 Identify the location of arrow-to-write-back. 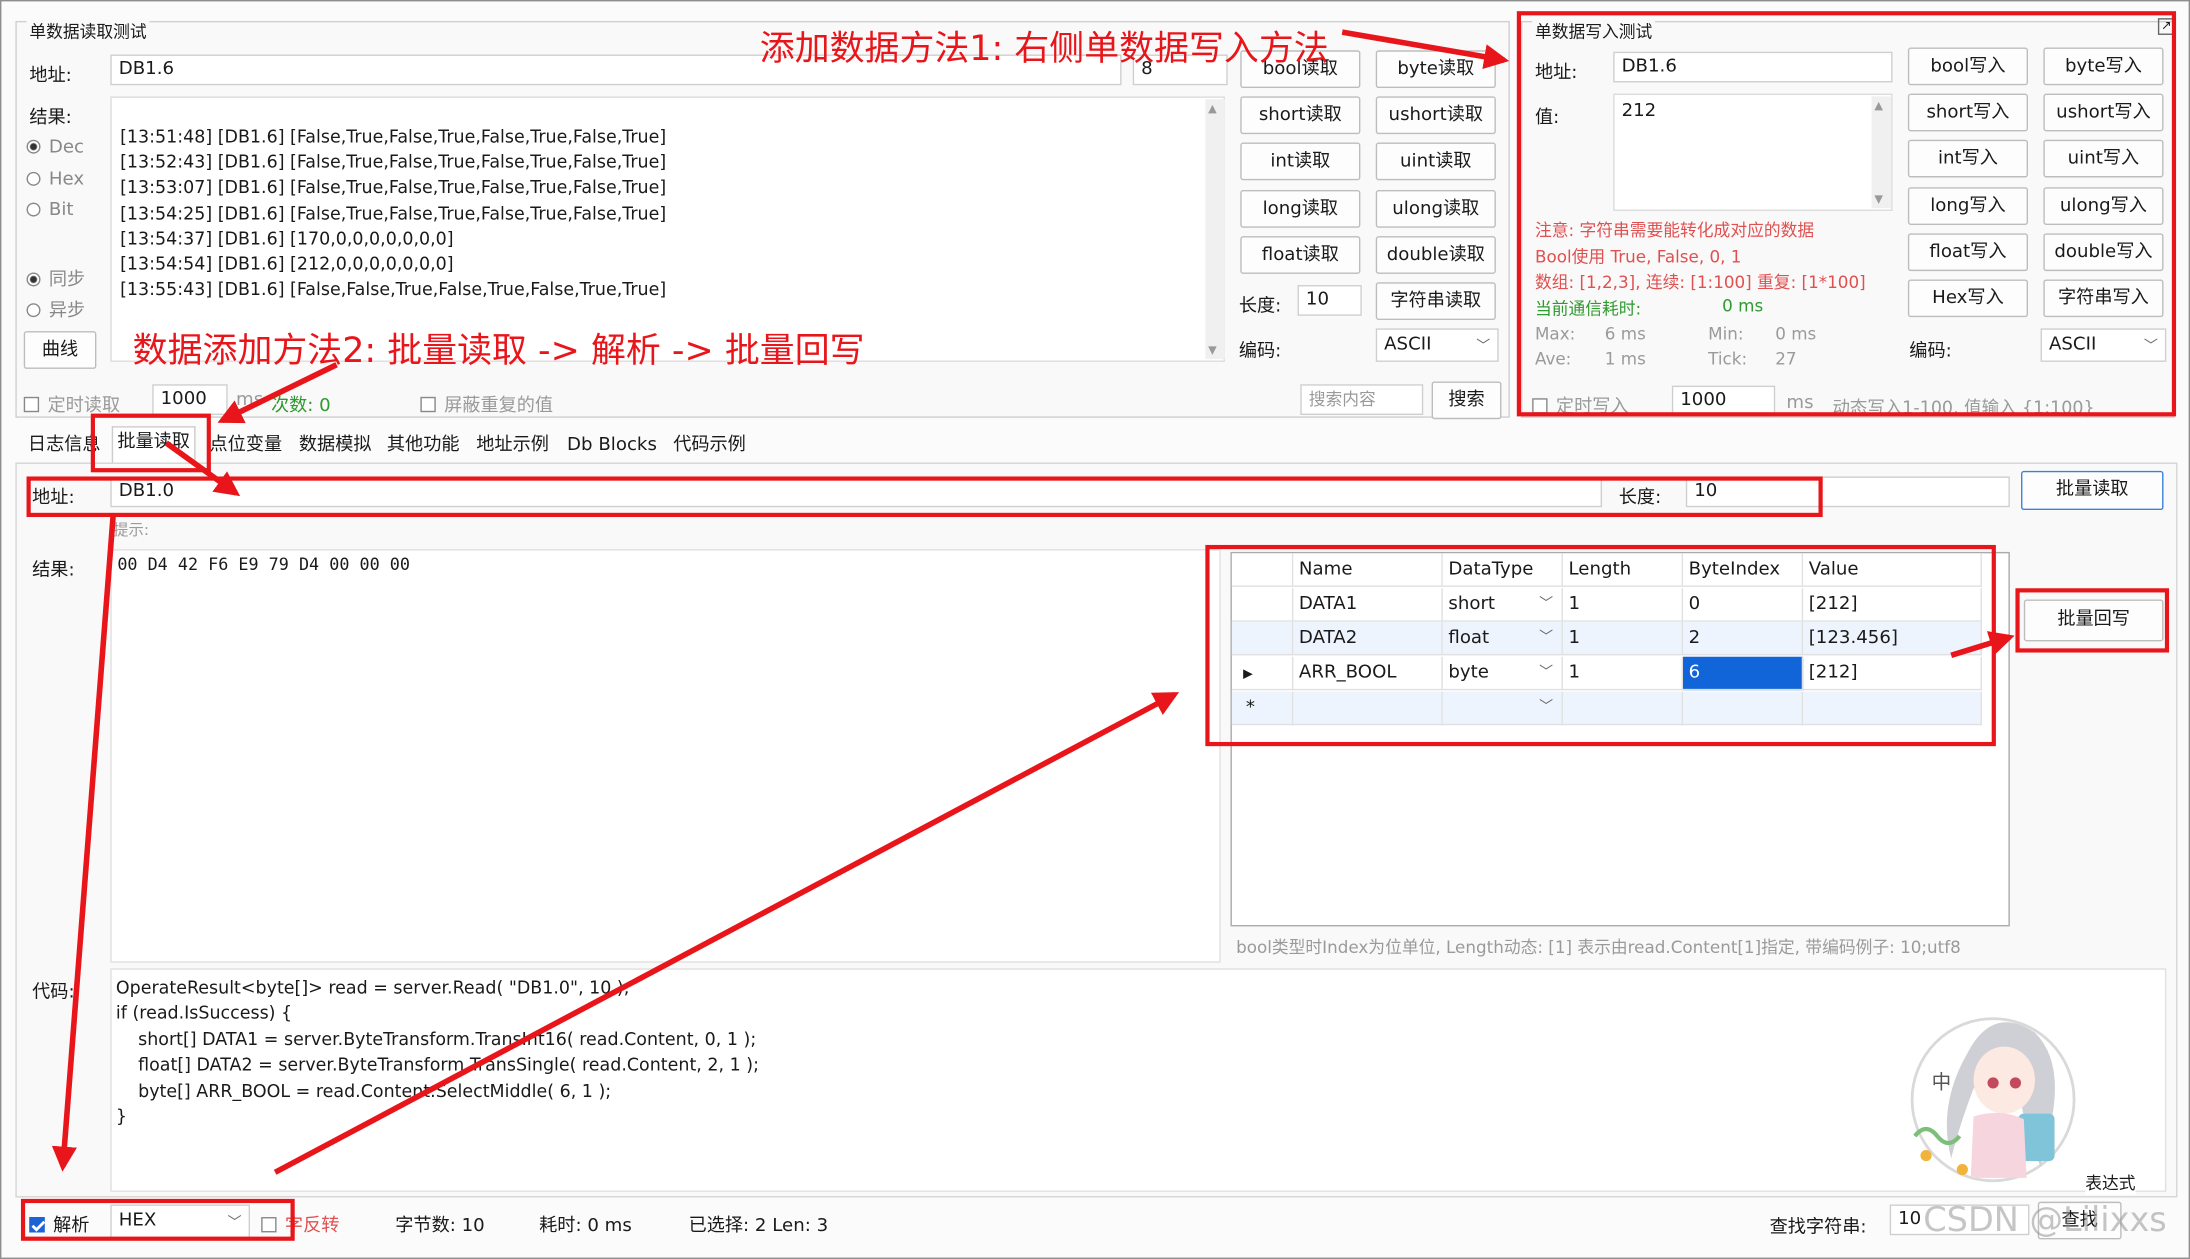
(1982, 645).